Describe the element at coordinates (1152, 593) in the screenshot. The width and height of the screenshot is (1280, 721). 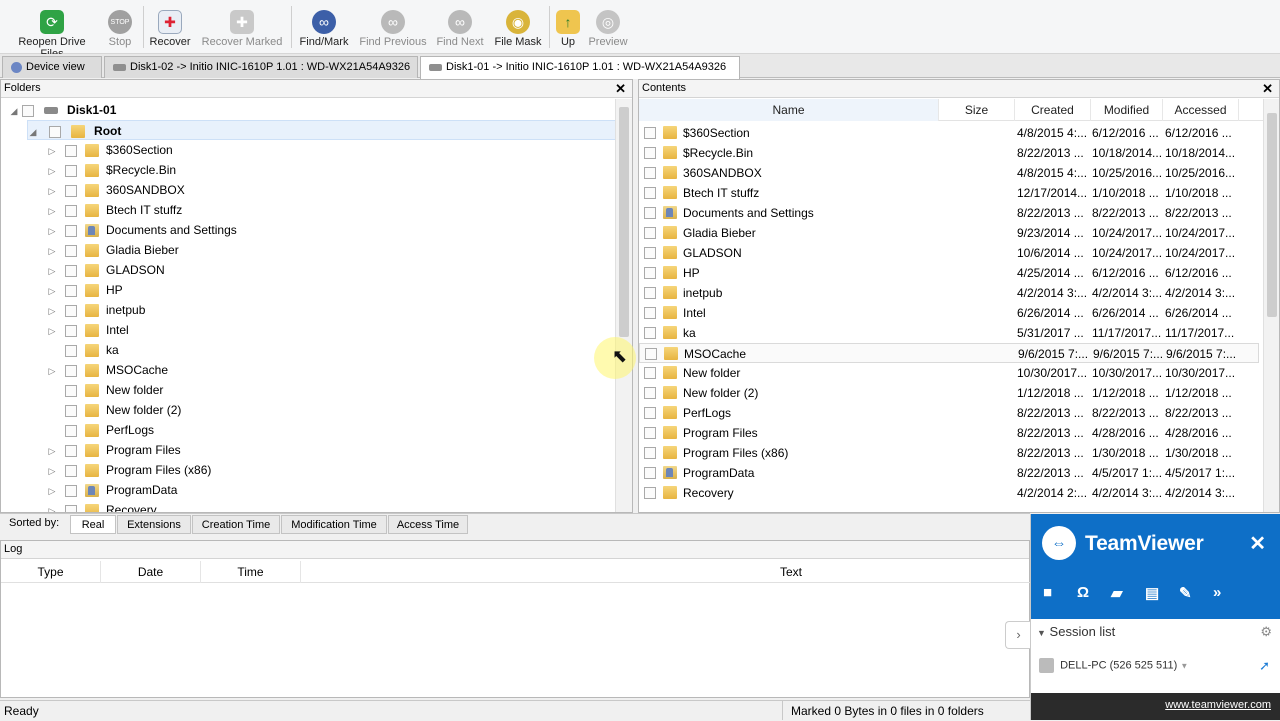
I see `files-icon: ▤` at that location.